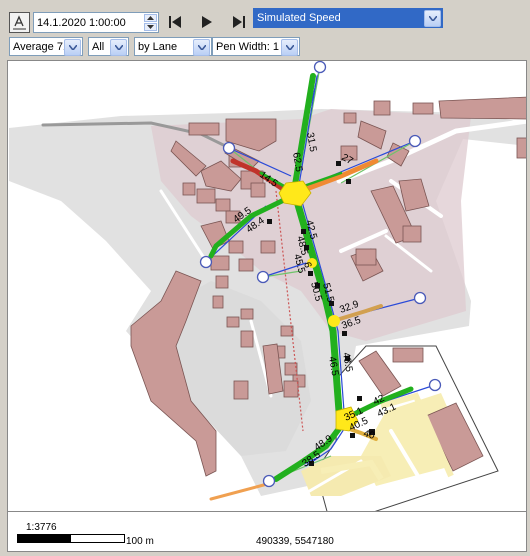 This screenshot has height=556, width=530. I want to click on play-icon, so click(207, 22).